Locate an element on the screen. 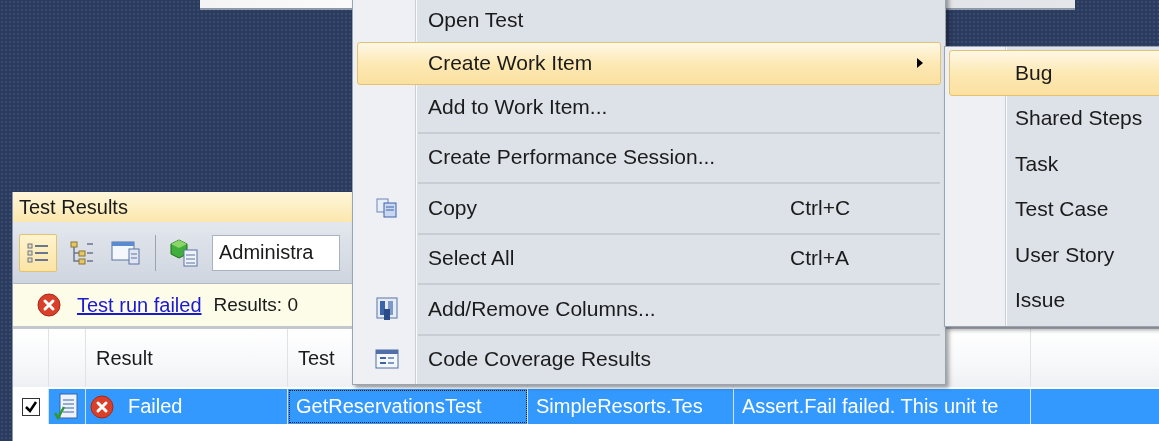 Image resolution: width=1159 pixels, height=441 pixels. menu-item: Create Work Item is located at coordinates (649, 63).